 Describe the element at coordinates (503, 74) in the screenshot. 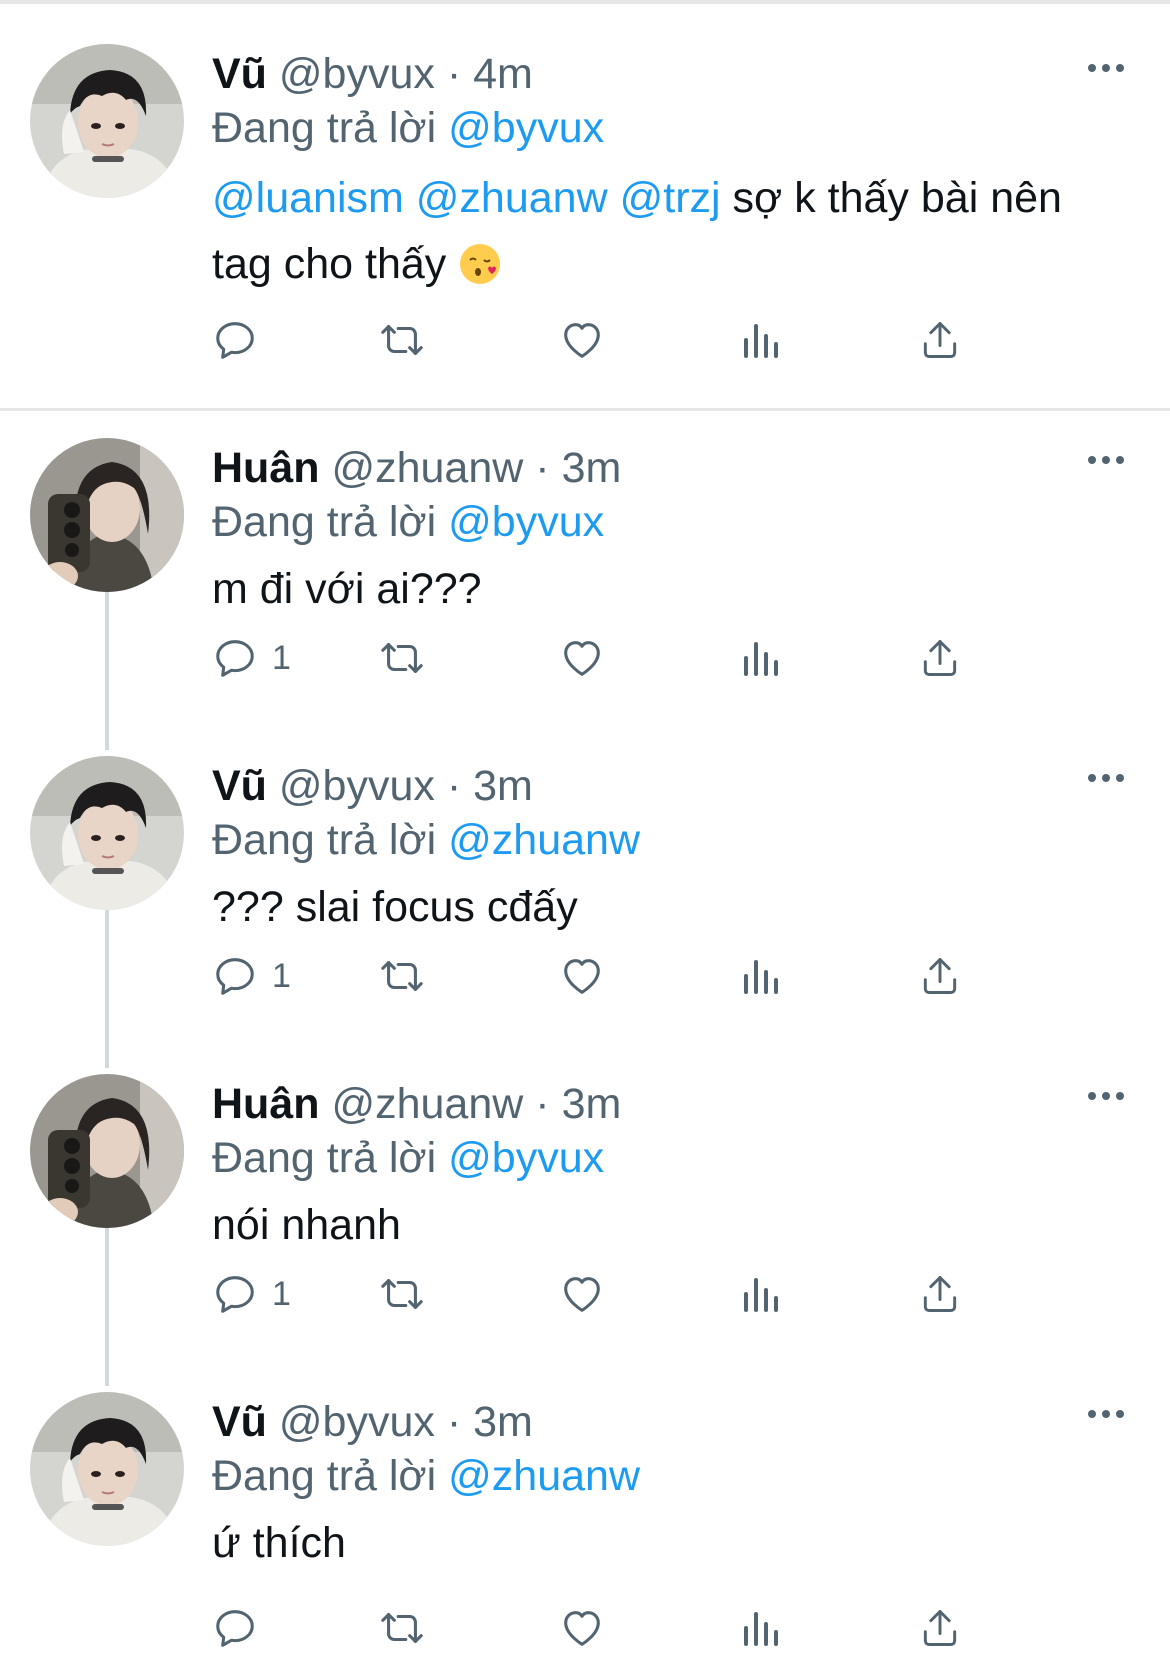

I see `timestamp: 4m` at that location.